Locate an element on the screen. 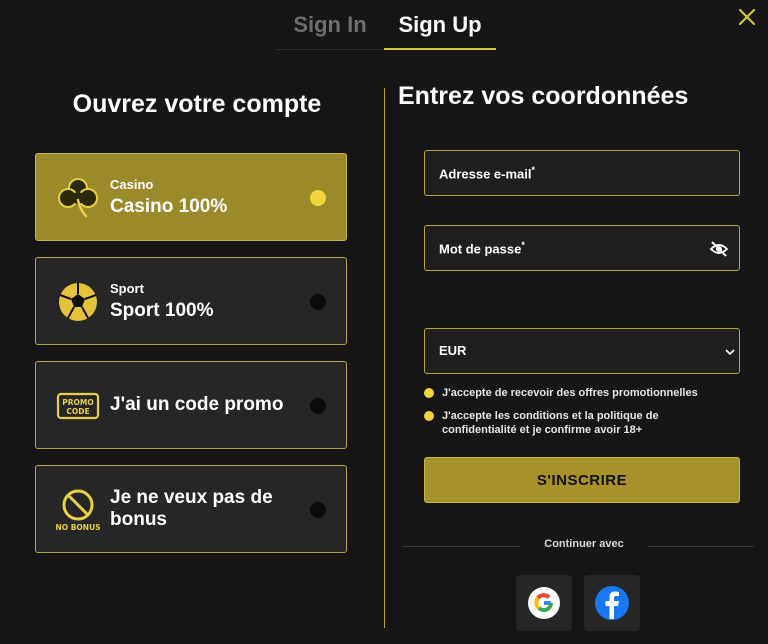 The height and width of the screenshot is (644, 768). password-field: Mot de passe* is located at coordinates (582, 248).